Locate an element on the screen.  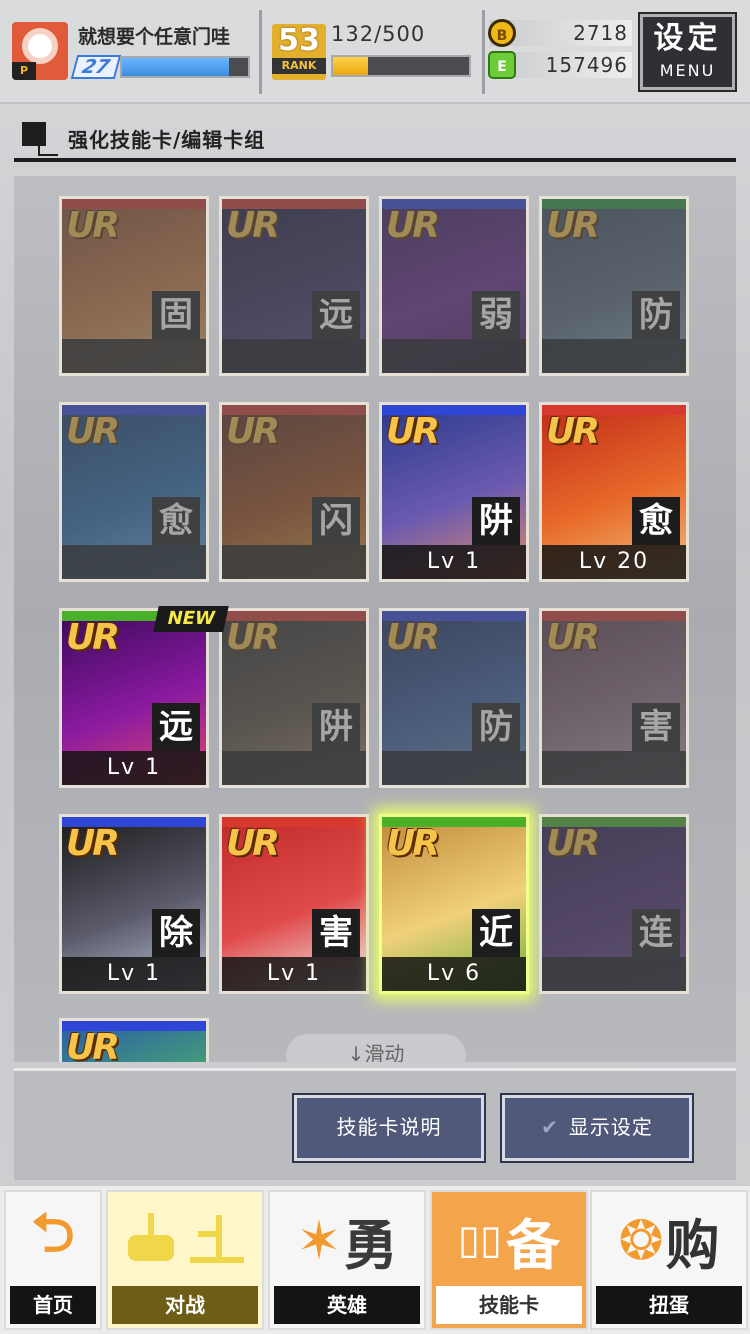
avatar-tag: P is located at coordinates (24, 71).